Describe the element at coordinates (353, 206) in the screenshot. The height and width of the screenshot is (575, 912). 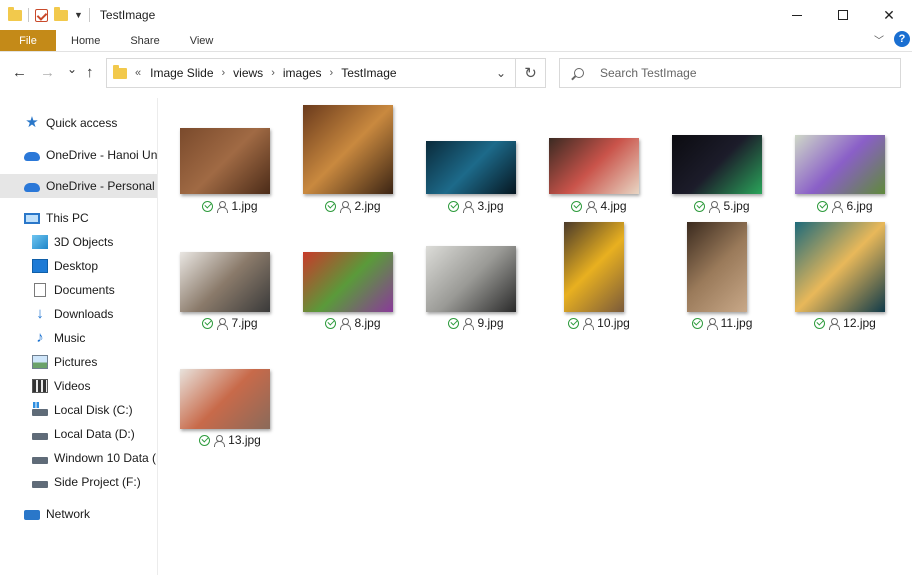
I see `file-caption: 2.jpg` at that location.